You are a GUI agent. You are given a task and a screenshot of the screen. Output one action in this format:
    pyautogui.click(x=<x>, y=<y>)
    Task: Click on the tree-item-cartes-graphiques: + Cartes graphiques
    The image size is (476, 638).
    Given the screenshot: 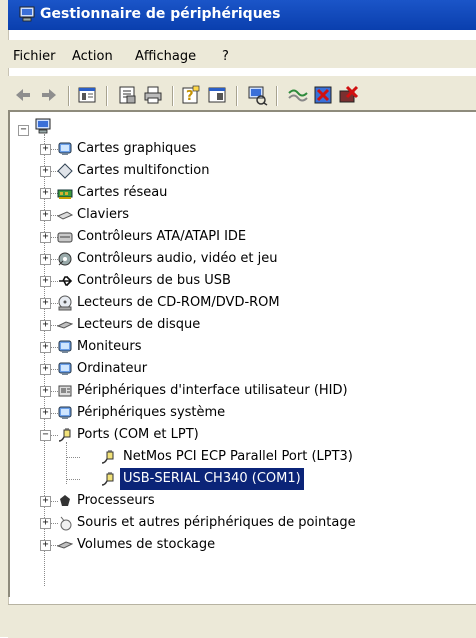 What is the action you would take?
    pyautogui.click(x=243, y=149)
    